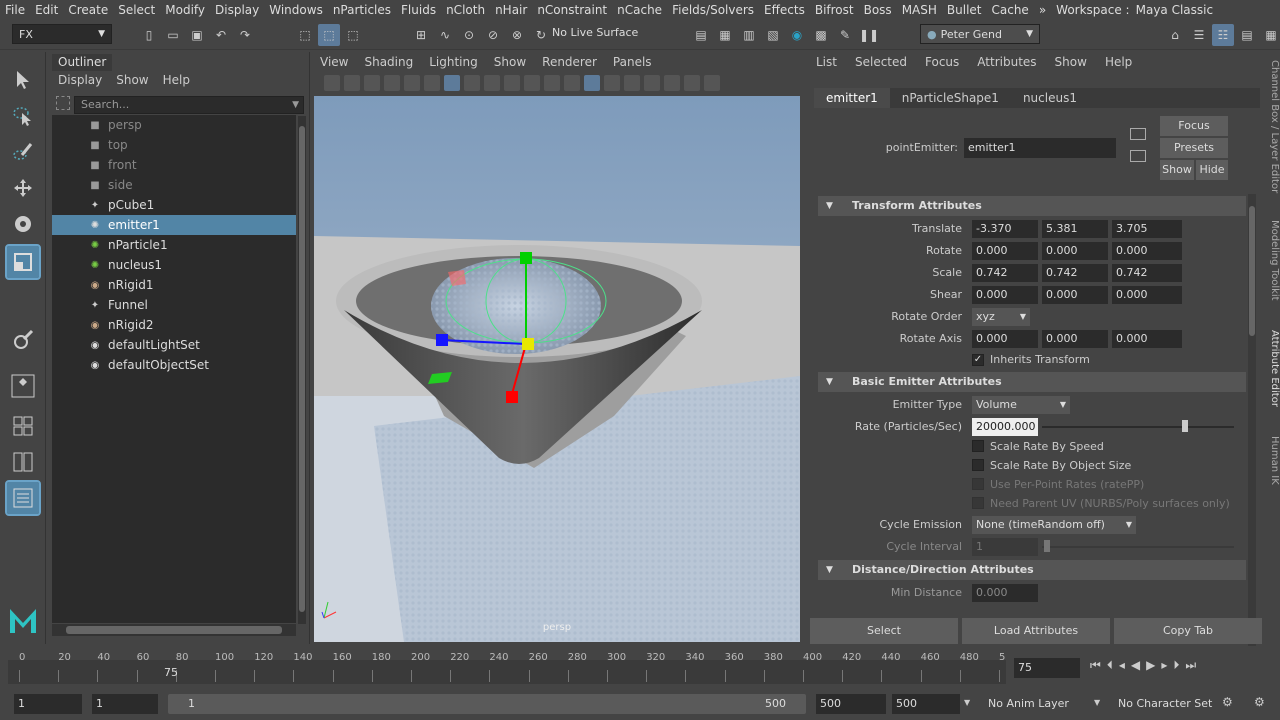 This screenshot has height=720, width=1280. I want to click on rotate-y-field: 0.000, so click(1075, 251).